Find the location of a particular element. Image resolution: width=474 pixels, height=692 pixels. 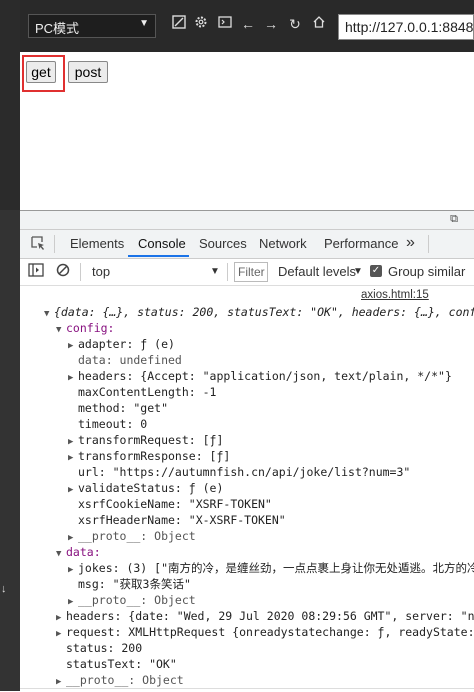

tab-performance: Performance is located at coordinates (361, 243).